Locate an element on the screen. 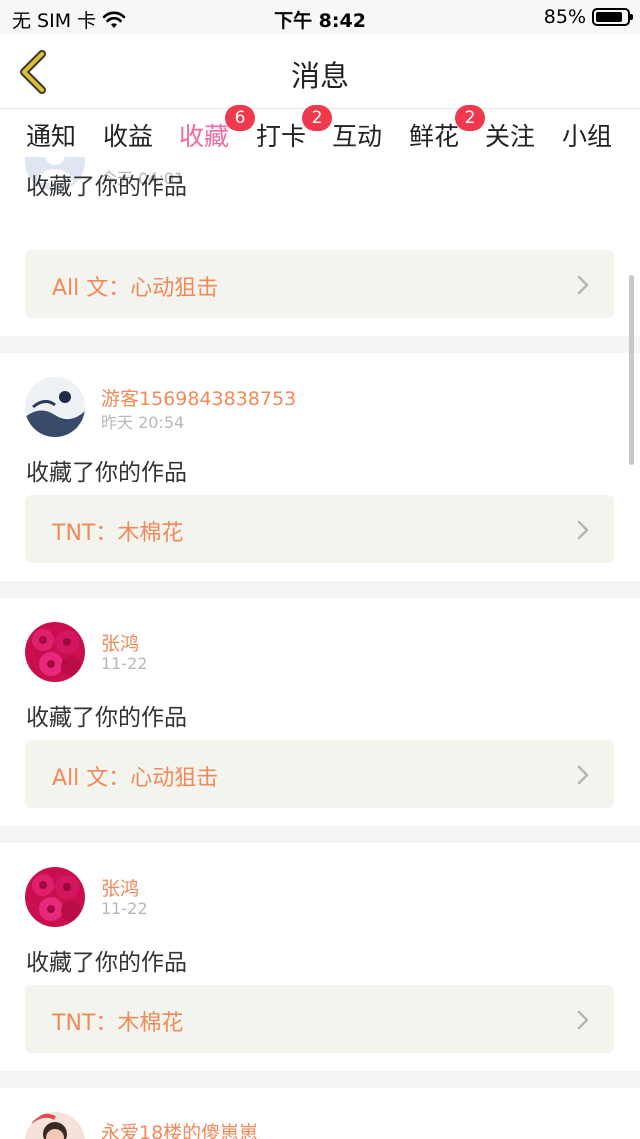  message-tabs: 通知 收益 收藏 6 打卡 2 互动 鲜花 2 关注 小组 is located at coordinates (320, 132).